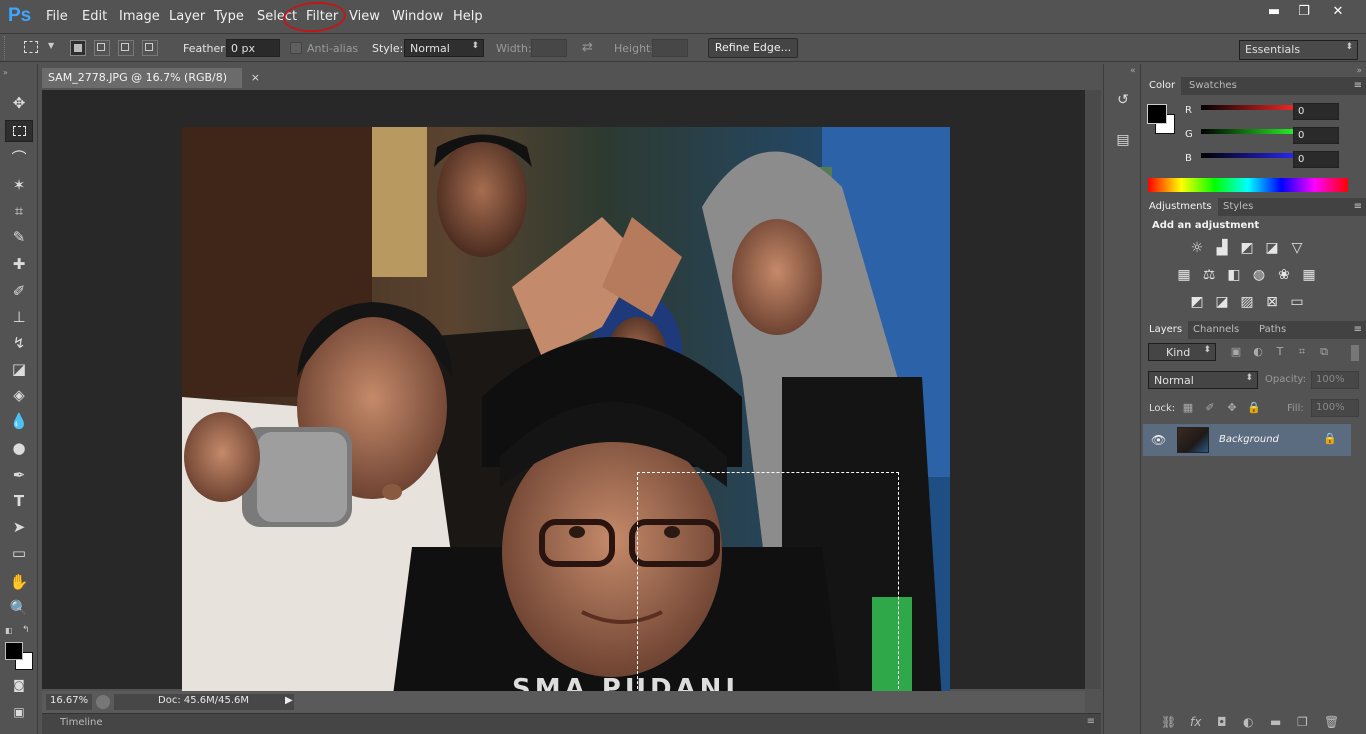 The image size is (1366, 734). Describe the element at coordinates (19, 369) in the screenshot. I see `eraser-tool-icon: ◪` at that location.